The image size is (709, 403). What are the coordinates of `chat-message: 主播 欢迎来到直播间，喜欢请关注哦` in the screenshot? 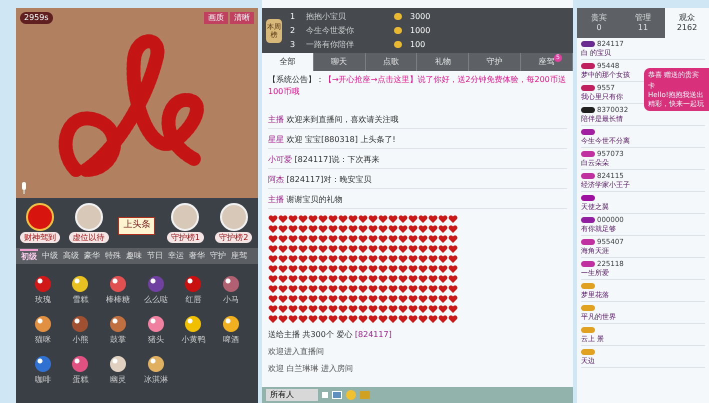 It's located at (417, 121).